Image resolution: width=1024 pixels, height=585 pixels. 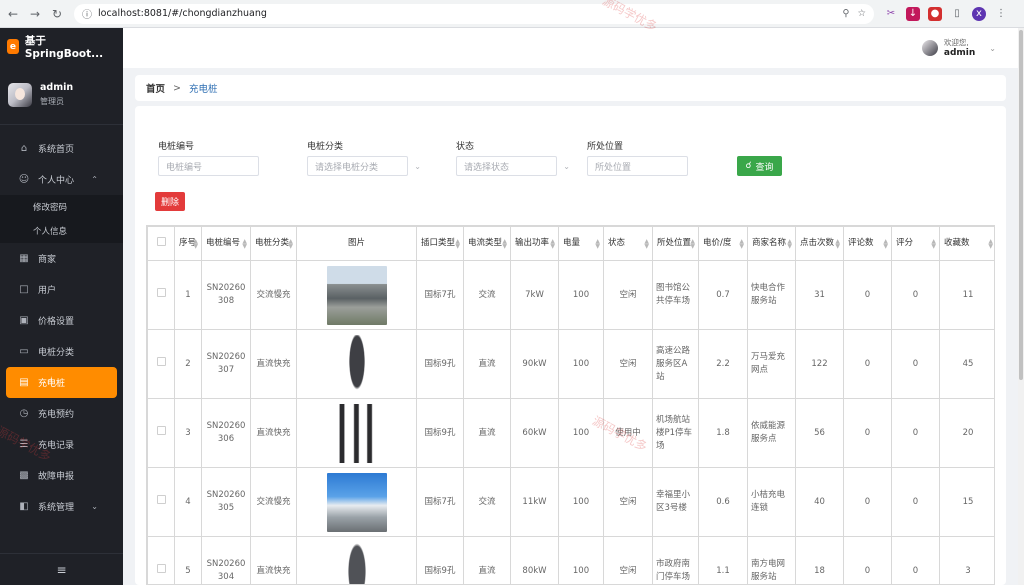 I want to click on table-cell: 11kW, so click(x=534, y=502).